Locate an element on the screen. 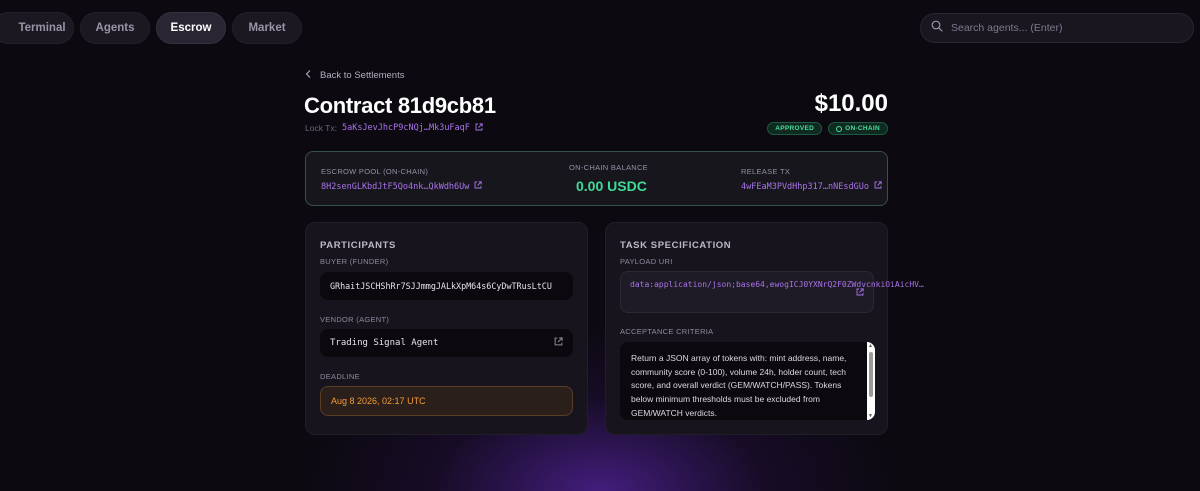  acceptance-criteria-label: ACCEPTANCE CRITERIA is located at coordinates (667, 331).